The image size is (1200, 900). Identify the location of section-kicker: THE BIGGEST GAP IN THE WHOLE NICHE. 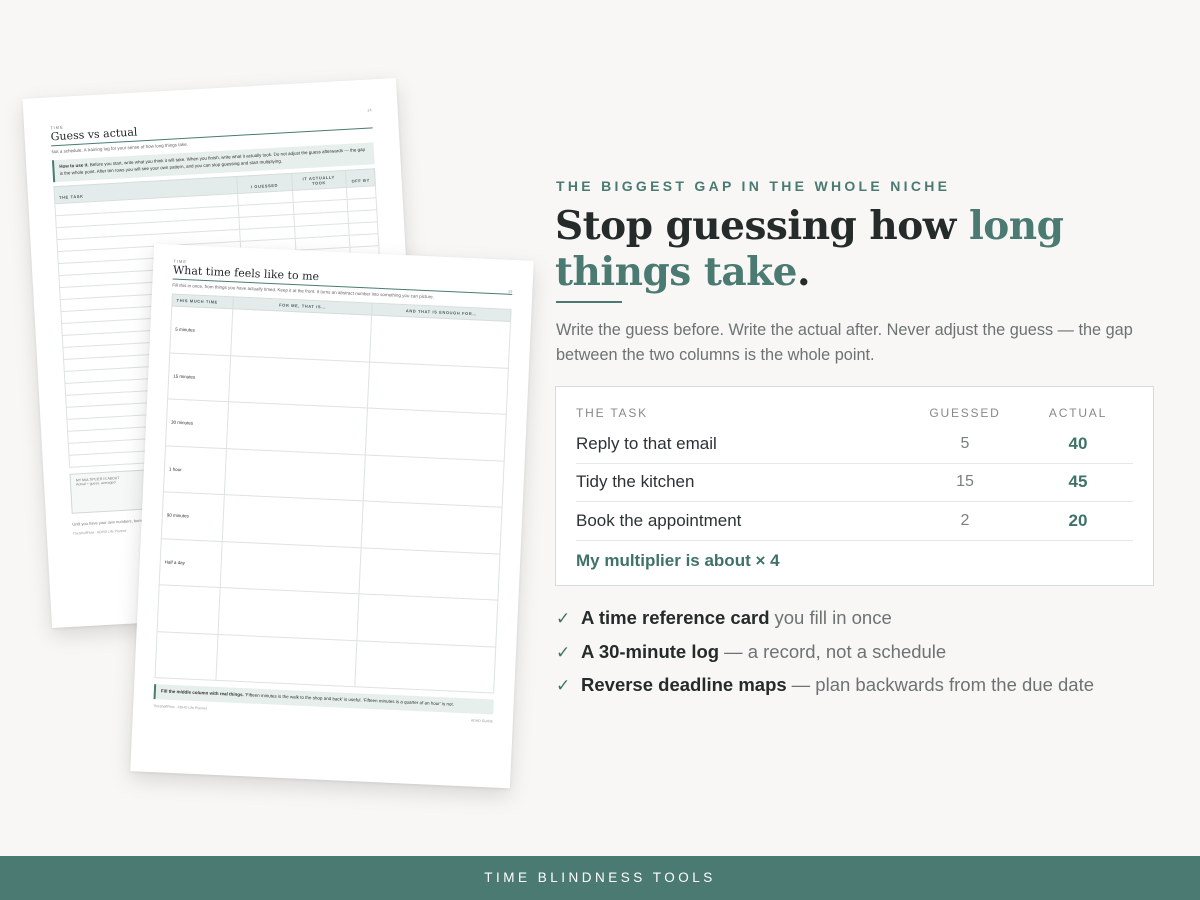
(753, 186).